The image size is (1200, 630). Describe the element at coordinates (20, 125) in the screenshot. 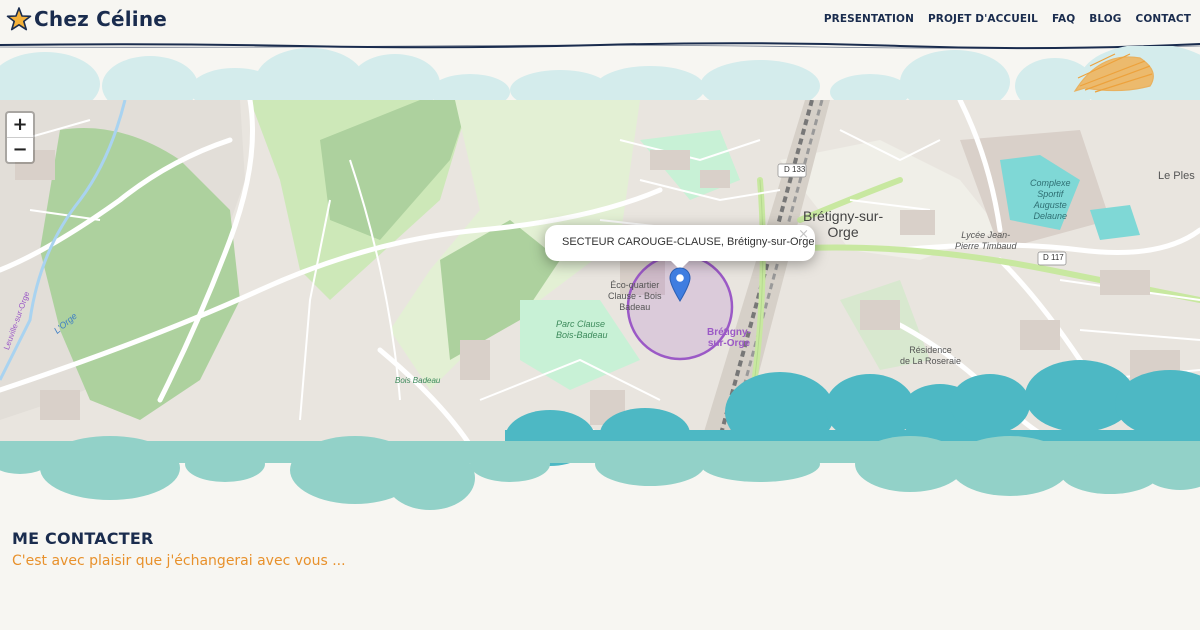

I see `zoom-in-button: +` at that location.